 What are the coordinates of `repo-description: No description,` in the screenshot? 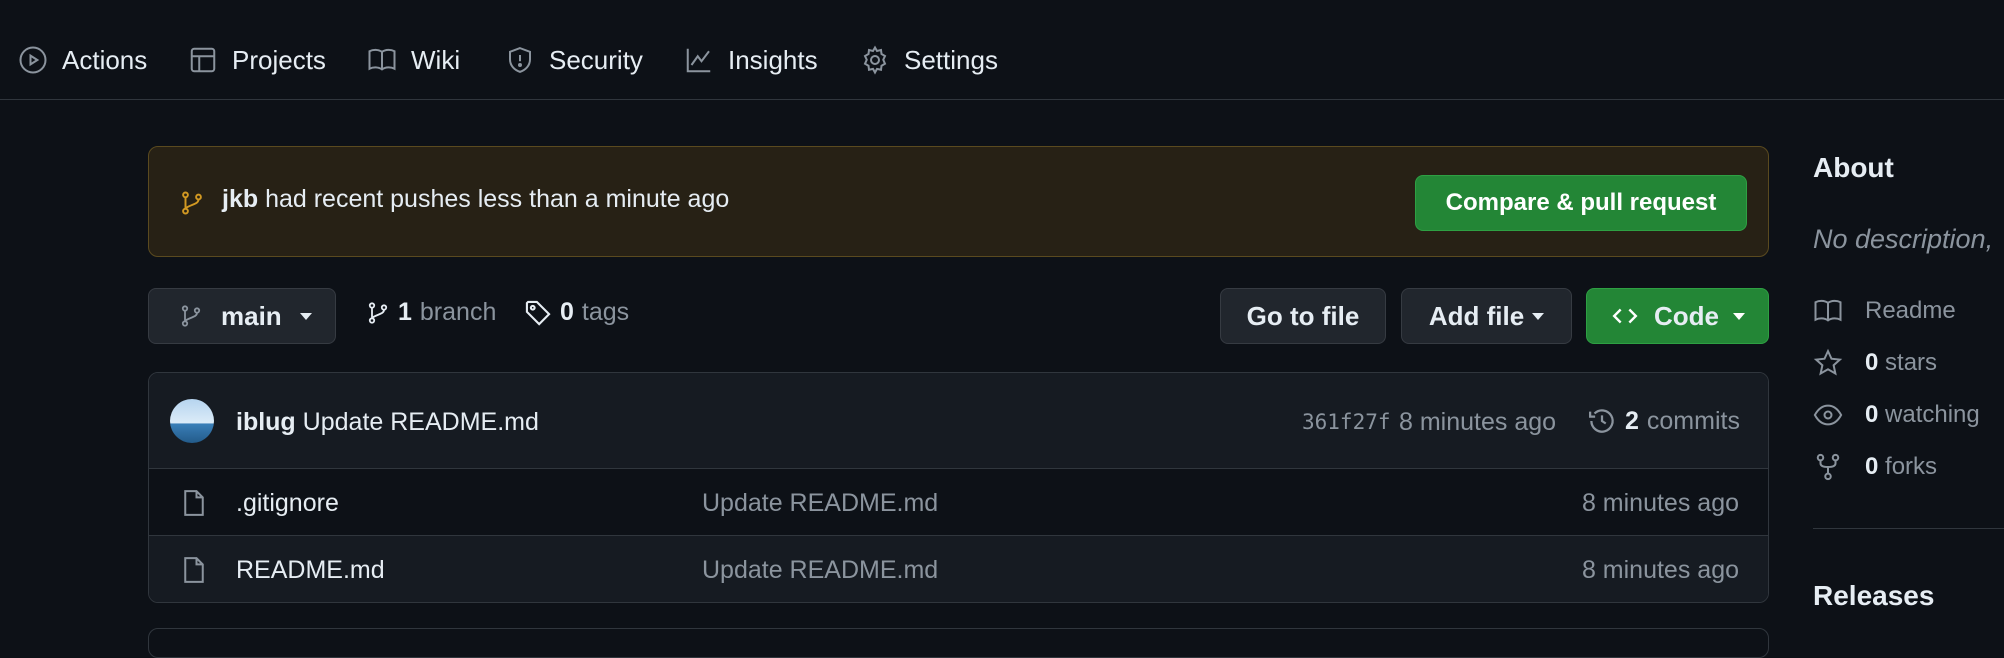 It's located at (1903, 239).